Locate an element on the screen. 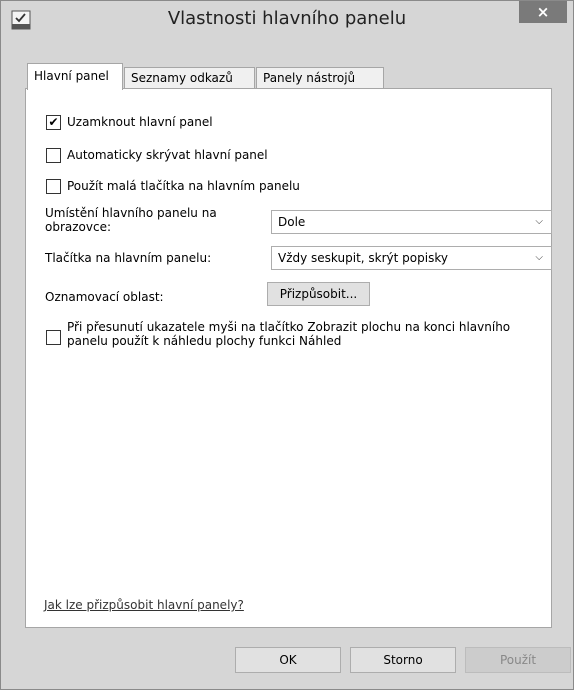  auto-hide-label: Automaticky skrývat hlavní panel is located at coordinates (167, 155).